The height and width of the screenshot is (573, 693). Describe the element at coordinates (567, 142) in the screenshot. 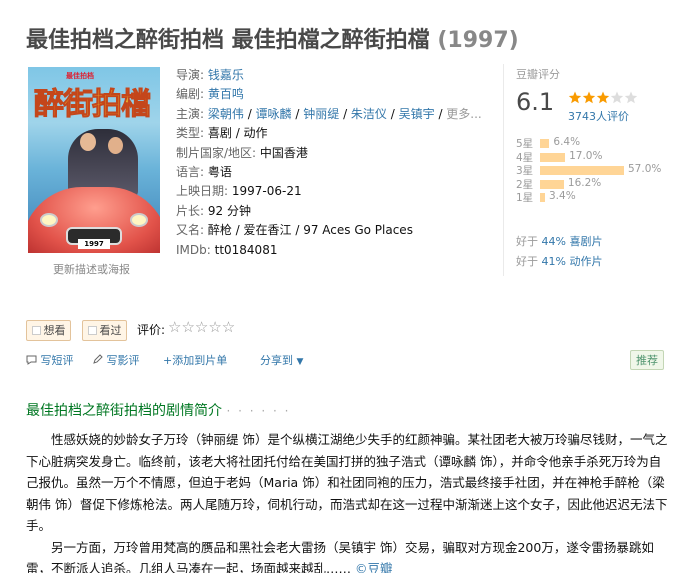

I see `rating-bar-percent: 6.4%` at that location.